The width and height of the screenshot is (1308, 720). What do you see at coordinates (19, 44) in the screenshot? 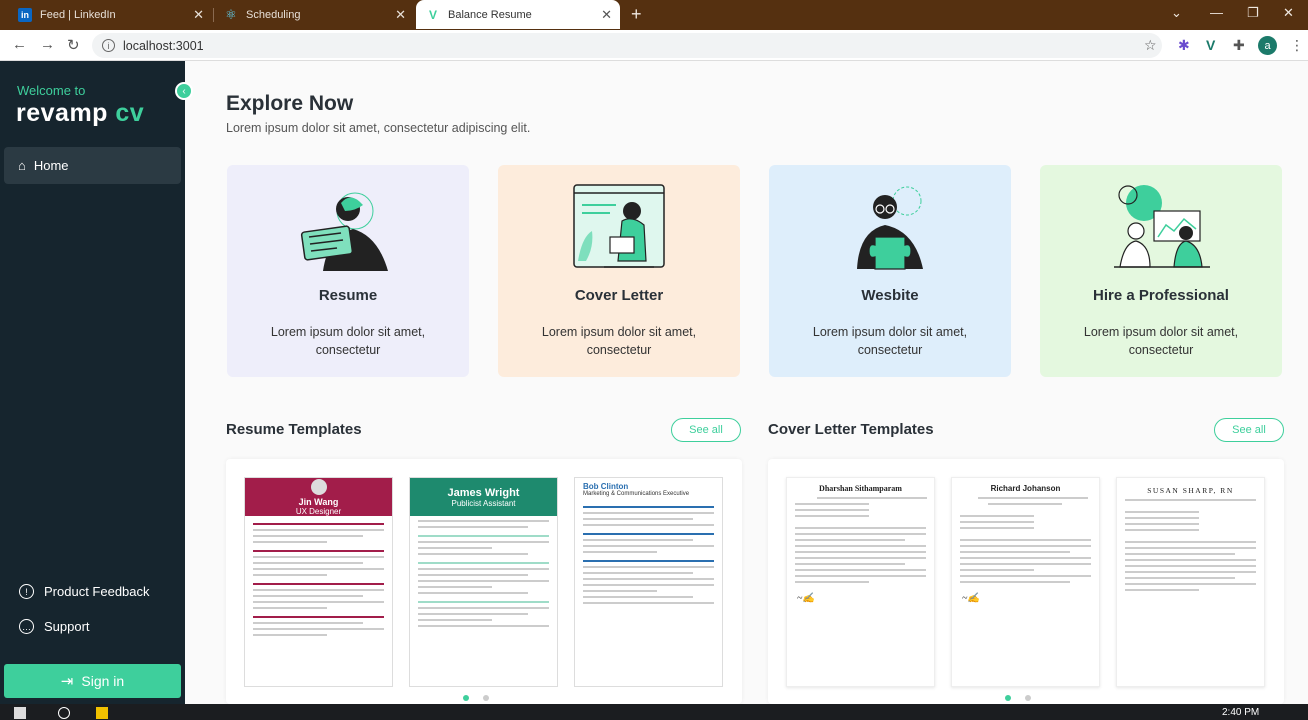
I see `back-icon: ←` at bounding box center [19, 44].